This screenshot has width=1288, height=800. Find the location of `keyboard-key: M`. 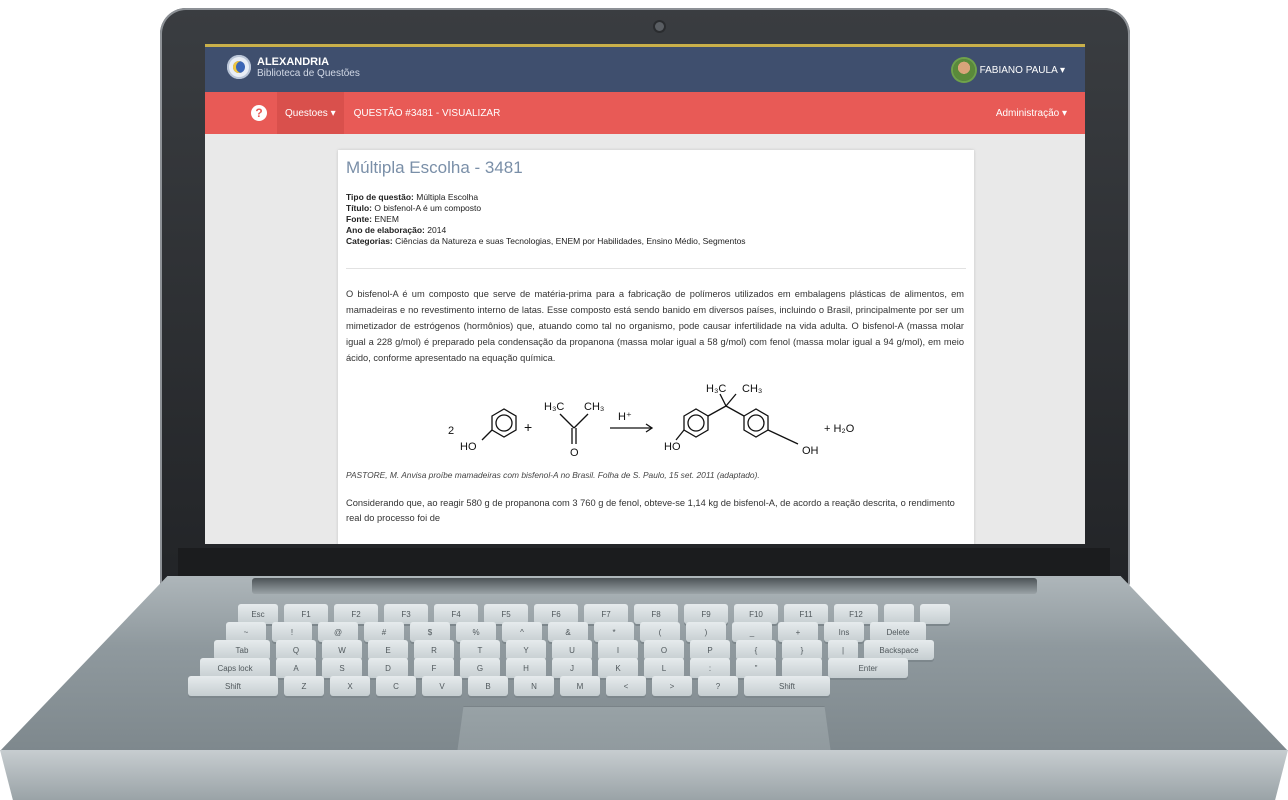

keyboard-key: M is located at coordinates (580, 686).